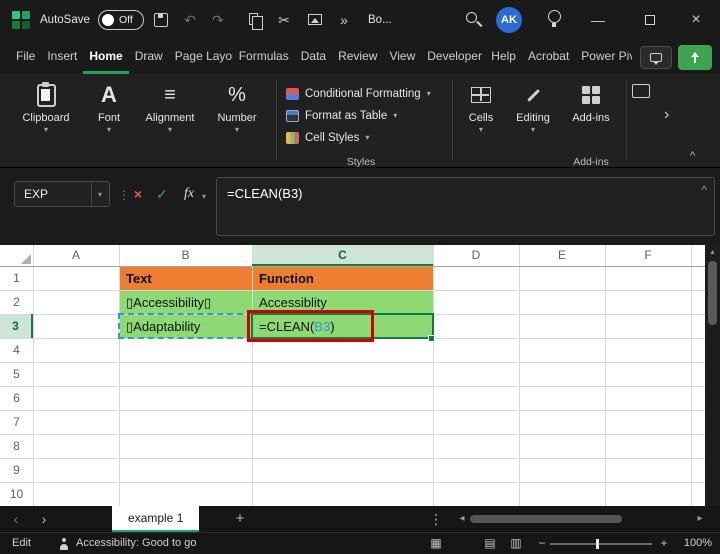  Describe the element at coordinates (695, 57) in the screenshot. I see `share-button` at that location.